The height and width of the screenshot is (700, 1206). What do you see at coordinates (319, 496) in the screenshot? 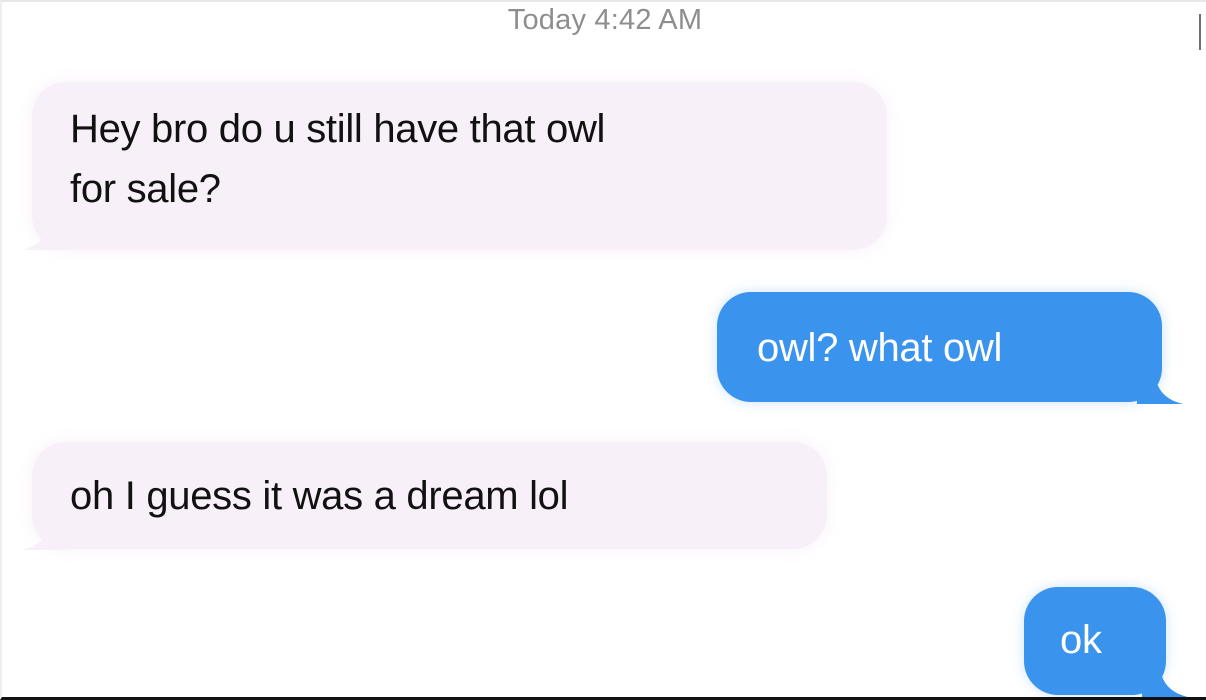
I see `message-text-line: oh I guess it was a dream lol` at bounding box center [319, 496].